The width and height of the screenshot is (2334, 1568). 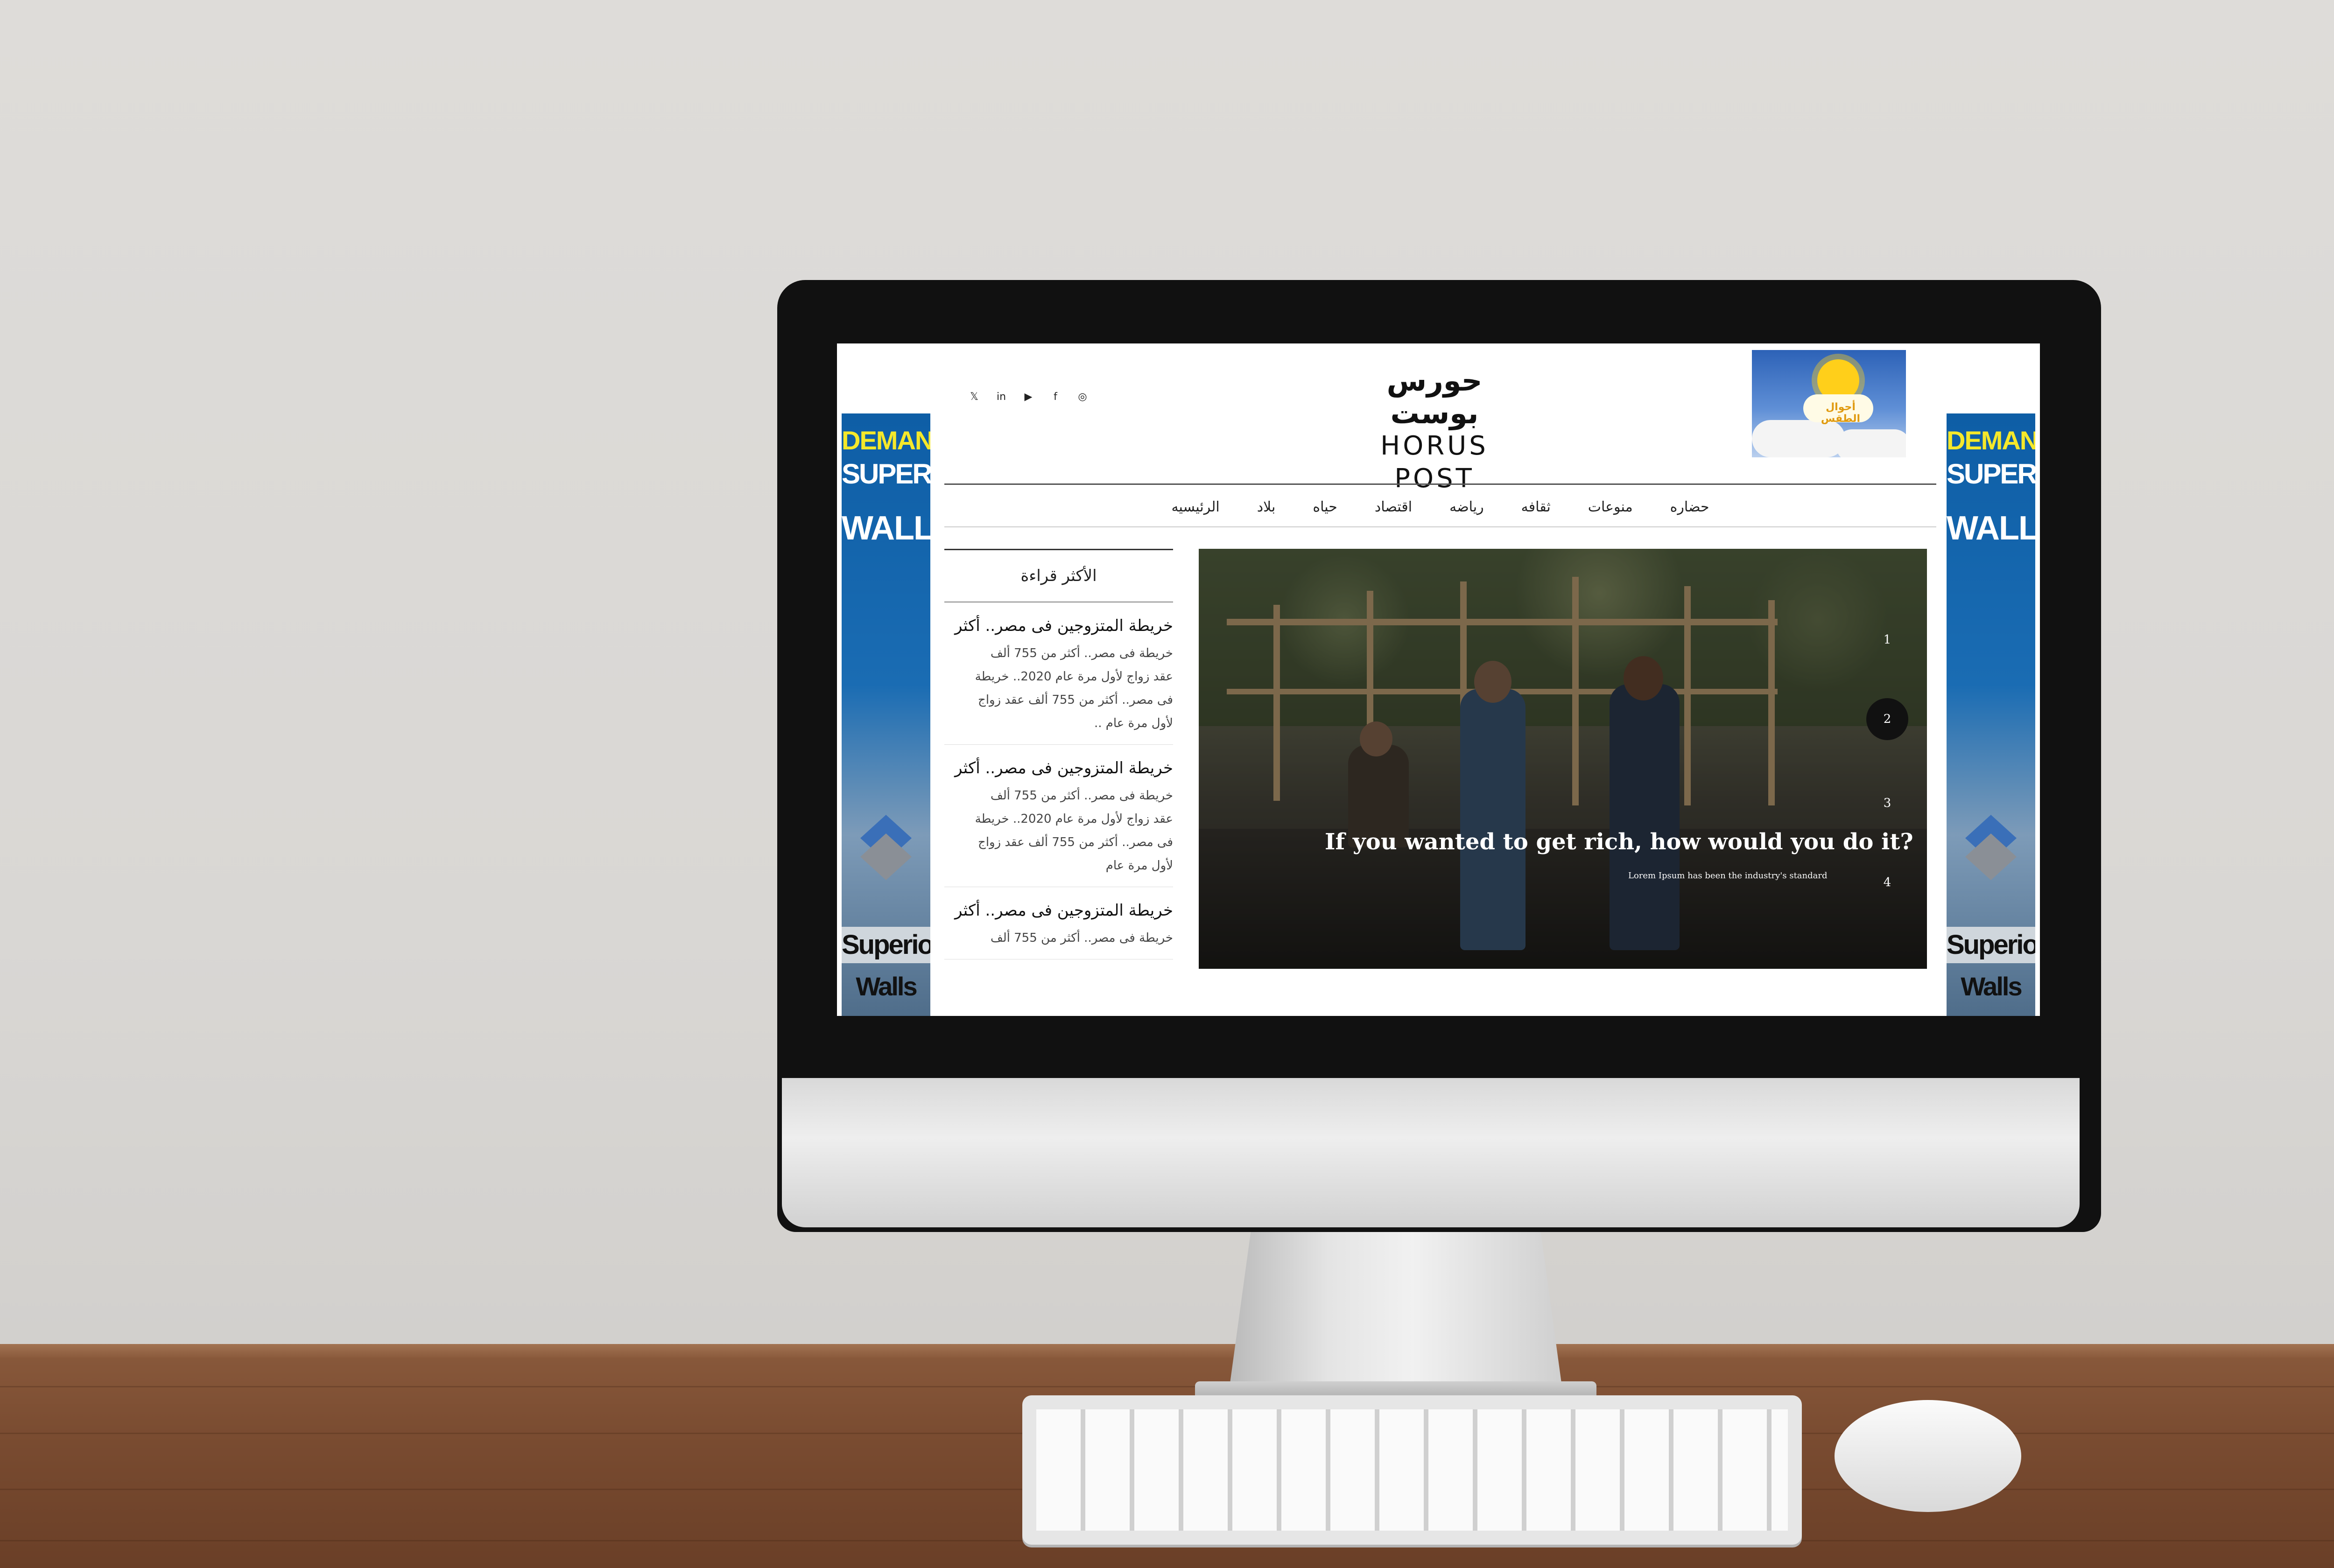 I want to click on nav-item-life: حياه, so click(x=1325, y=507).